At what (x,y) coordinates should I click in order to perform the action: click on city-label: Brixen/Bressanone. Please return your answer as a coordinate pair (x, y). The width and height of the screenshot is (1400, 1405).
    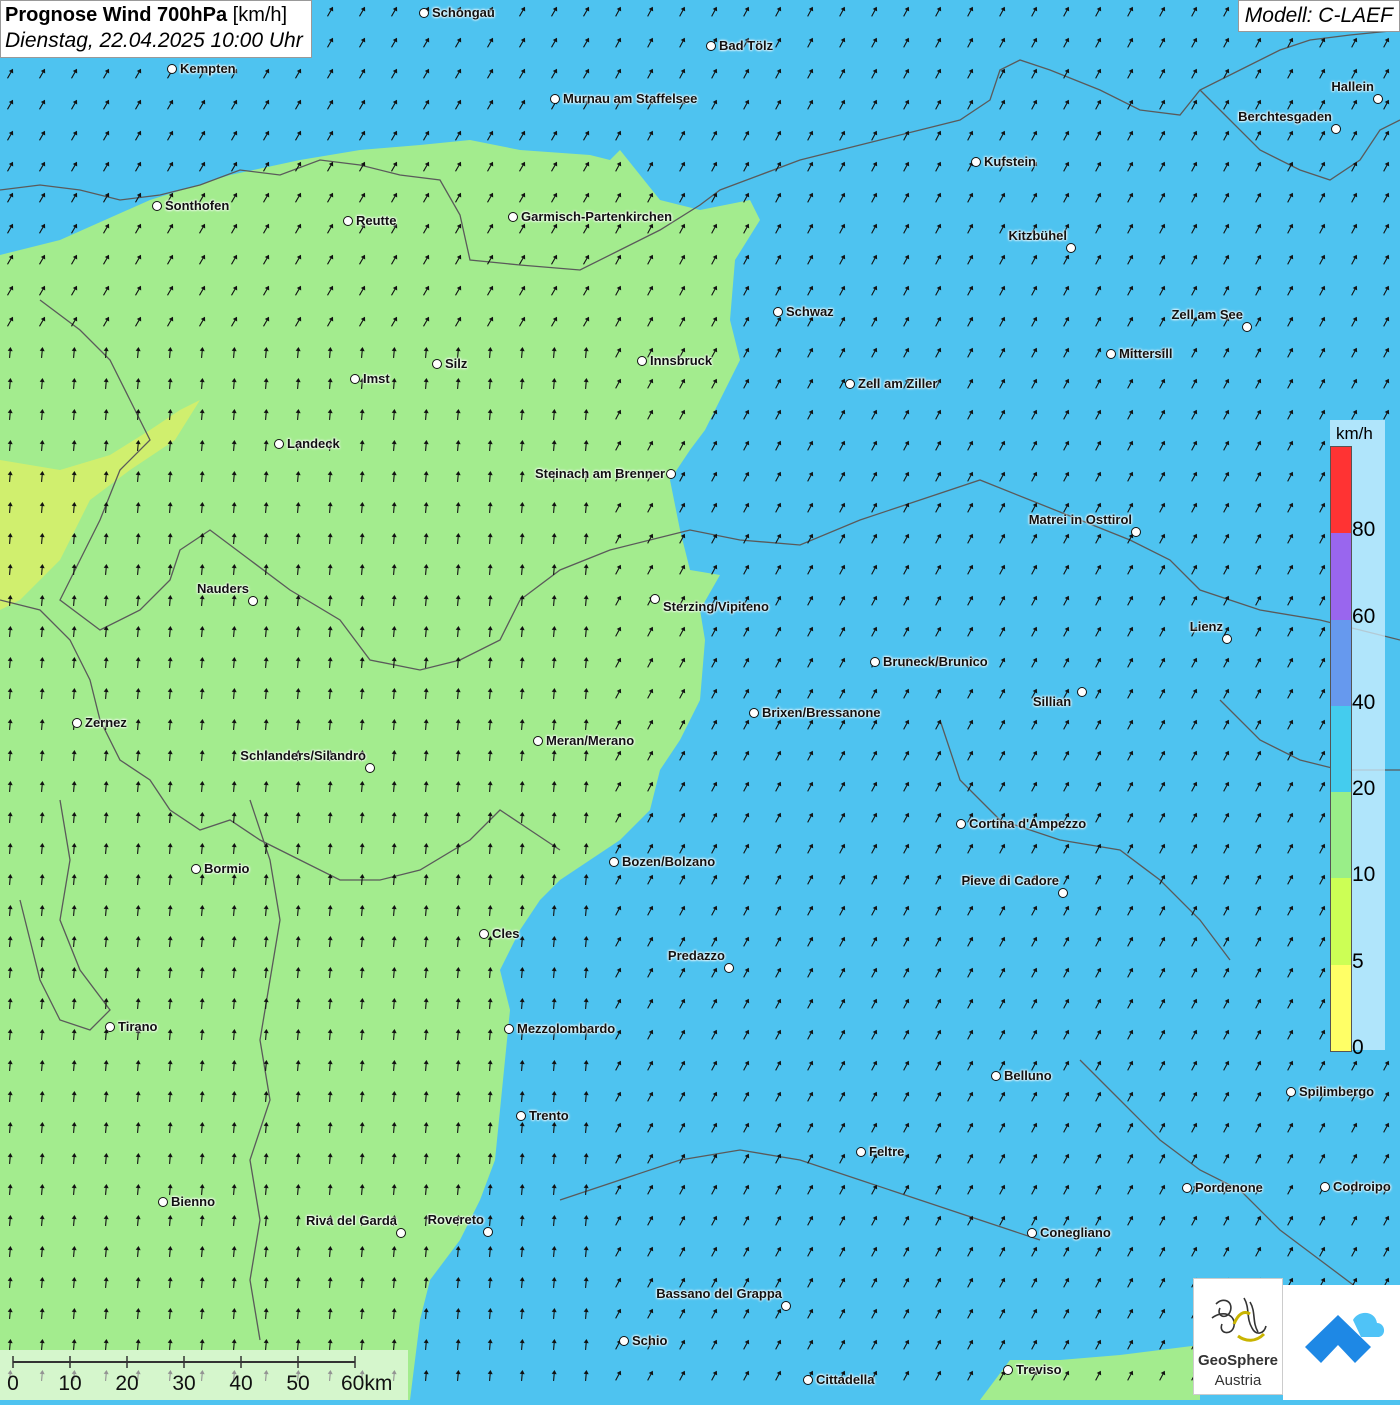
    Looking at the image, I should click on (821, 712).